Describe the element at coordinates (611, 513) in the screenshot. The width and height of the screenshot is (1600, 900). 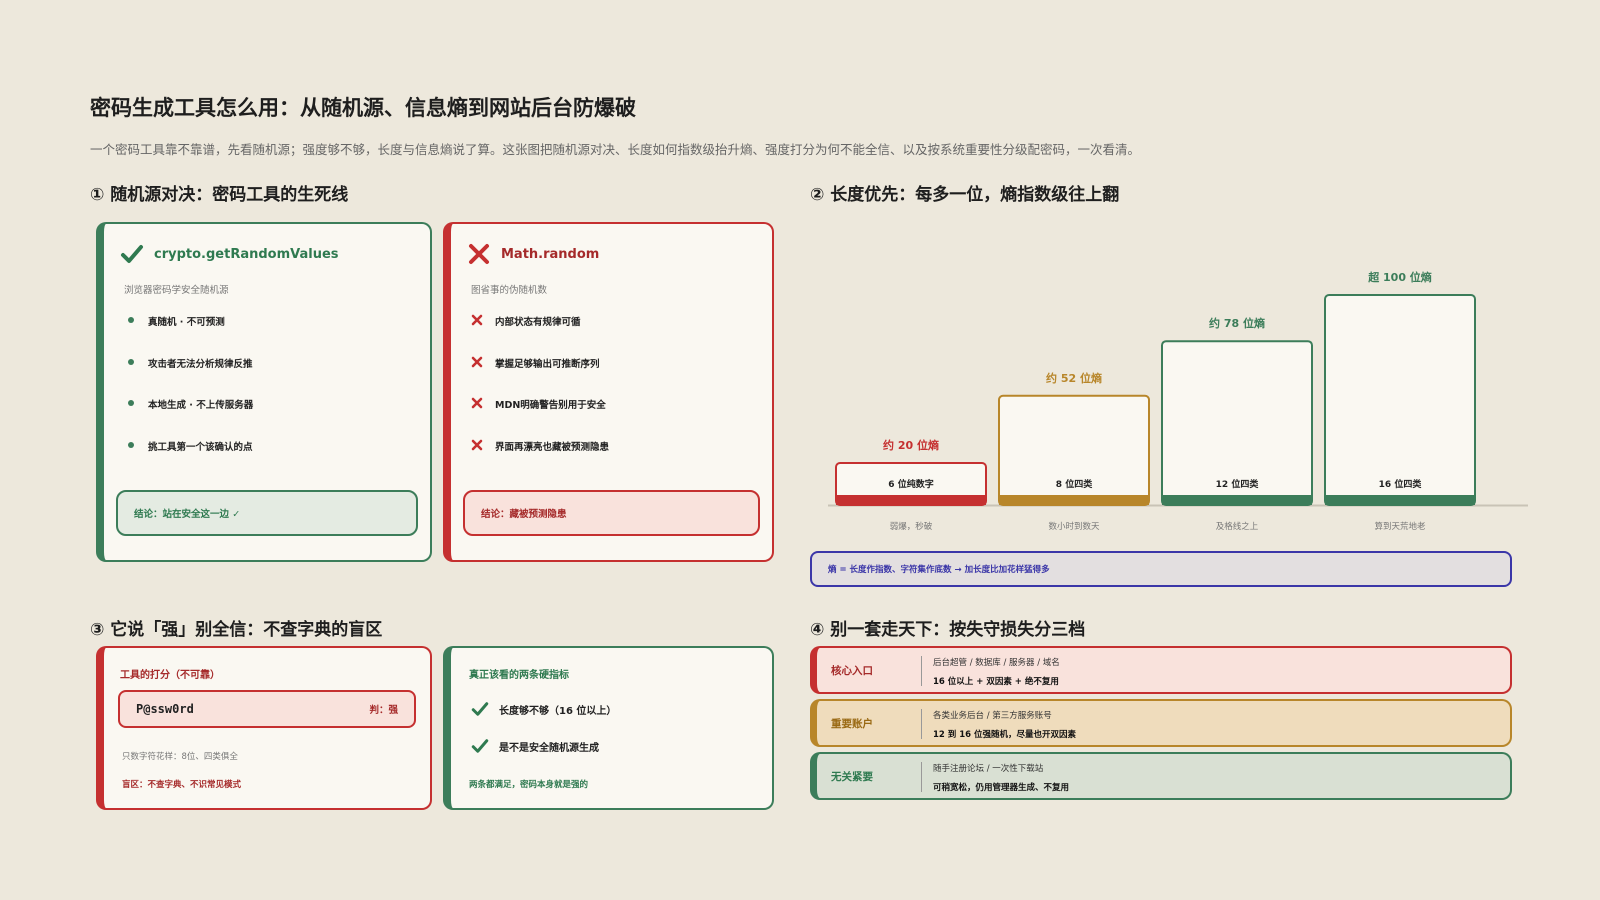
I see `math-random-conclusion: 结论：藏被预测隐患` at that location.